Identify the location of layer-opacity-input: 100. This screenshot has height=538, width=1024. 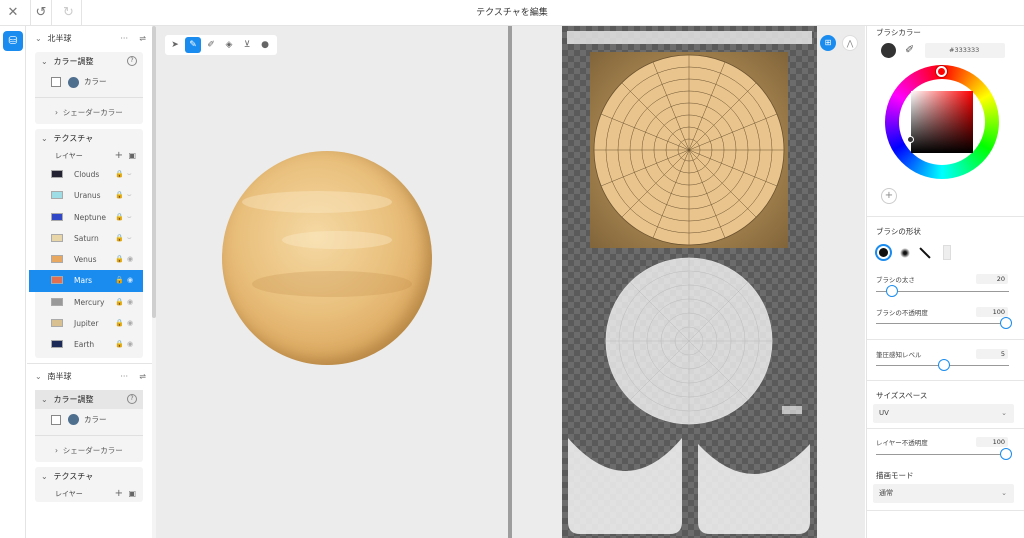
(992, 442).